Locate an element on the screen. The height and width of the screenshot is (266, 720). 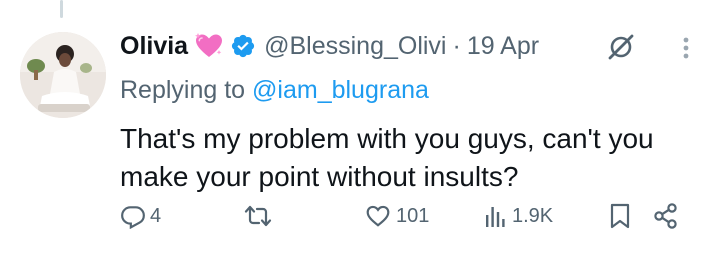
reply-icon is located at coordinates (133, 217).